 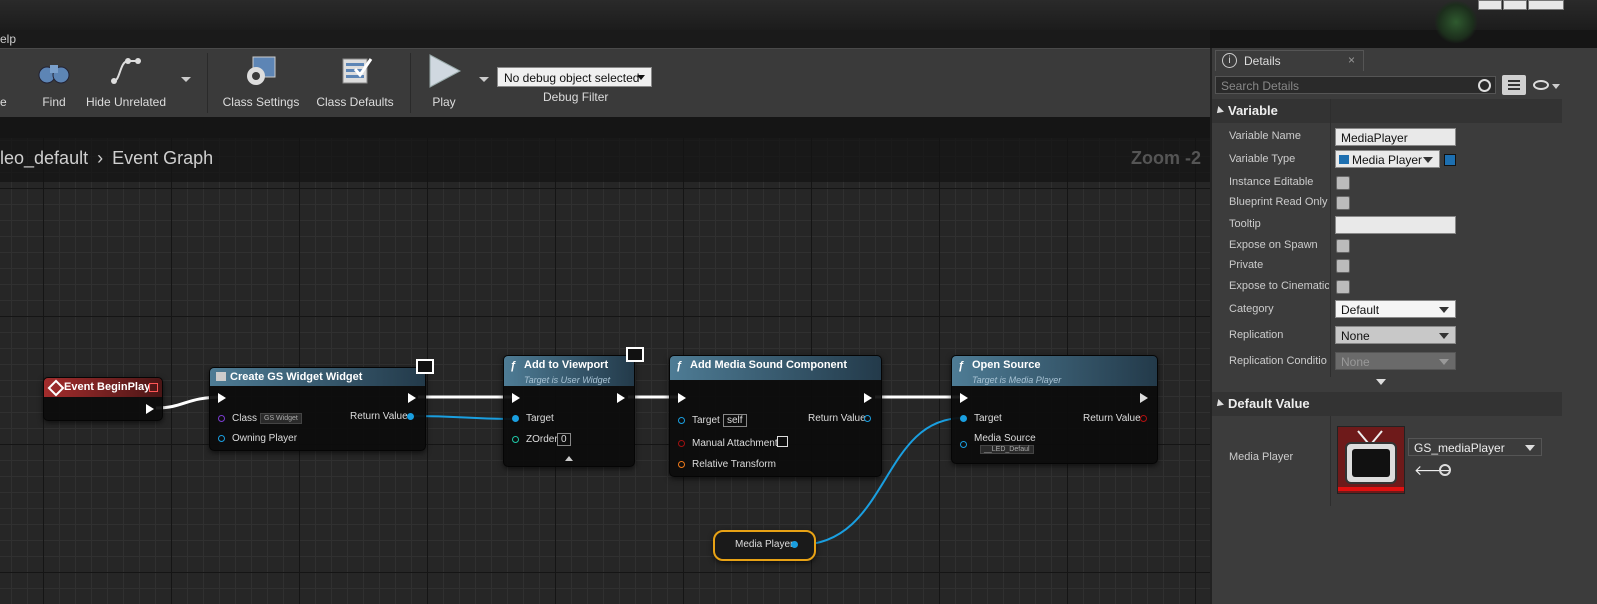 I want to click on node-title: Create GS Widget Widget, so click(x=296, y=377).